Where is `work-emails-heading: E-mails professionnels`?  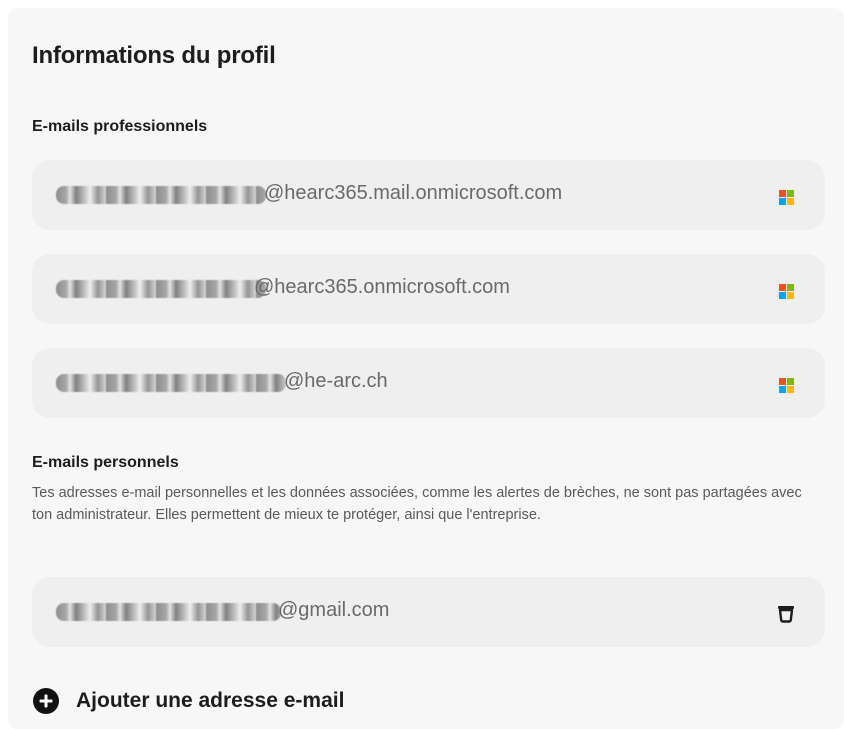 work-emails-heading: E-mails professionnels is located at coordinates (120, 126).